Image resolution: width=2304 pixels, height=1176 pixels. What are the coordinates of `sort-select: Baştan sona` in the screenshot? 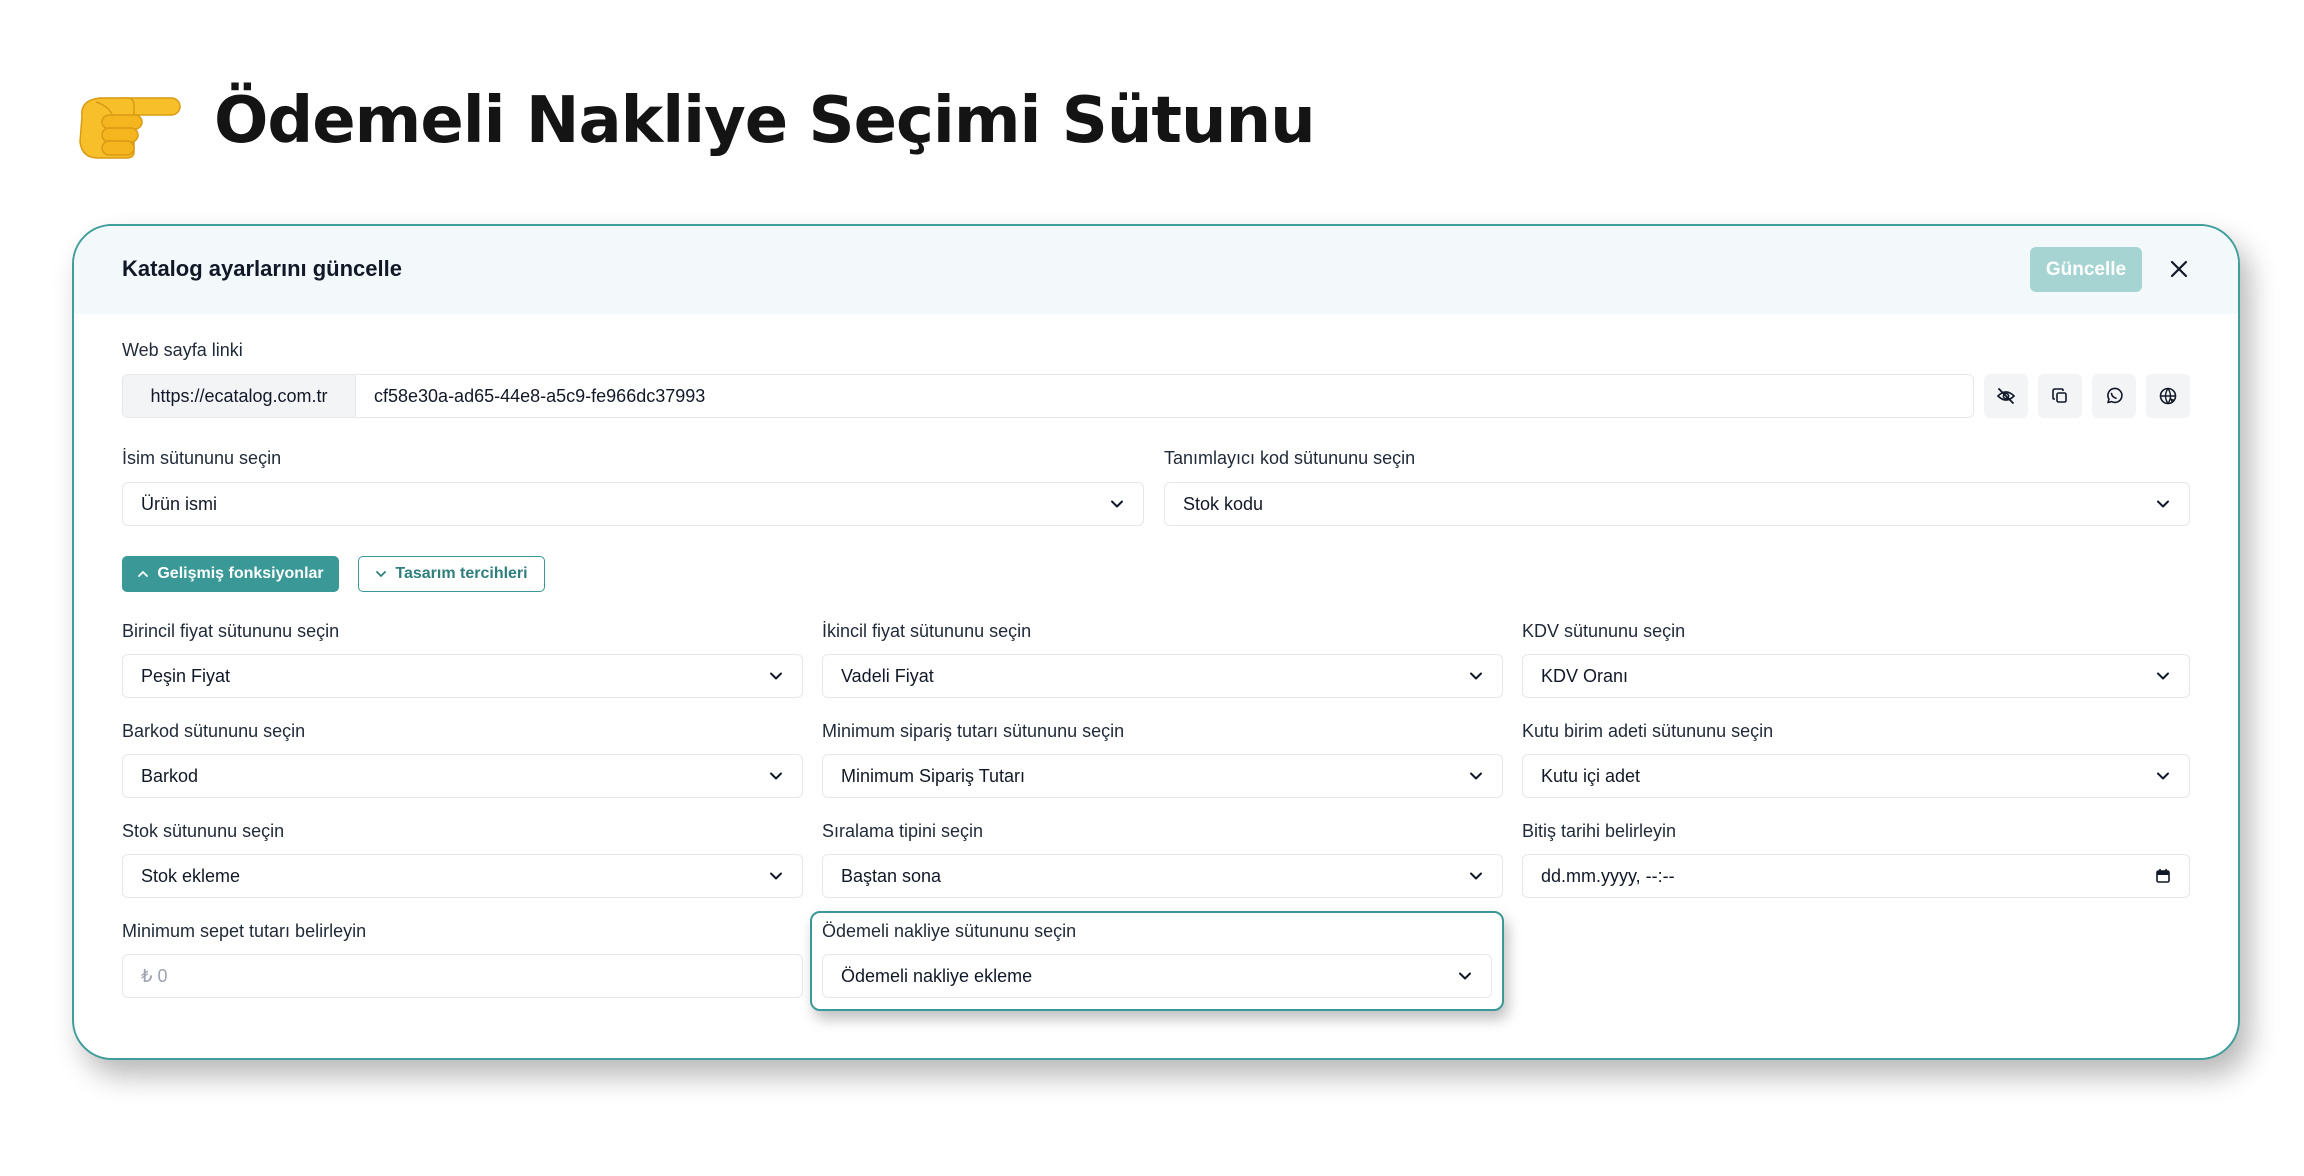 It's located at (1162, 876).